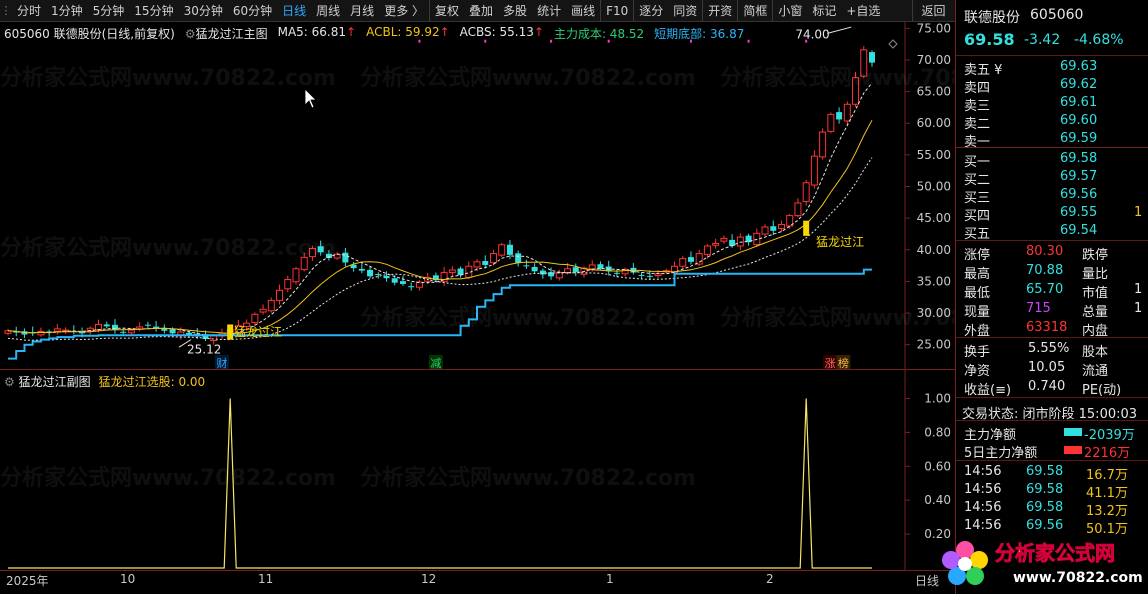  I want to click on toolbar-item: 15分钟, so click(153, 11).